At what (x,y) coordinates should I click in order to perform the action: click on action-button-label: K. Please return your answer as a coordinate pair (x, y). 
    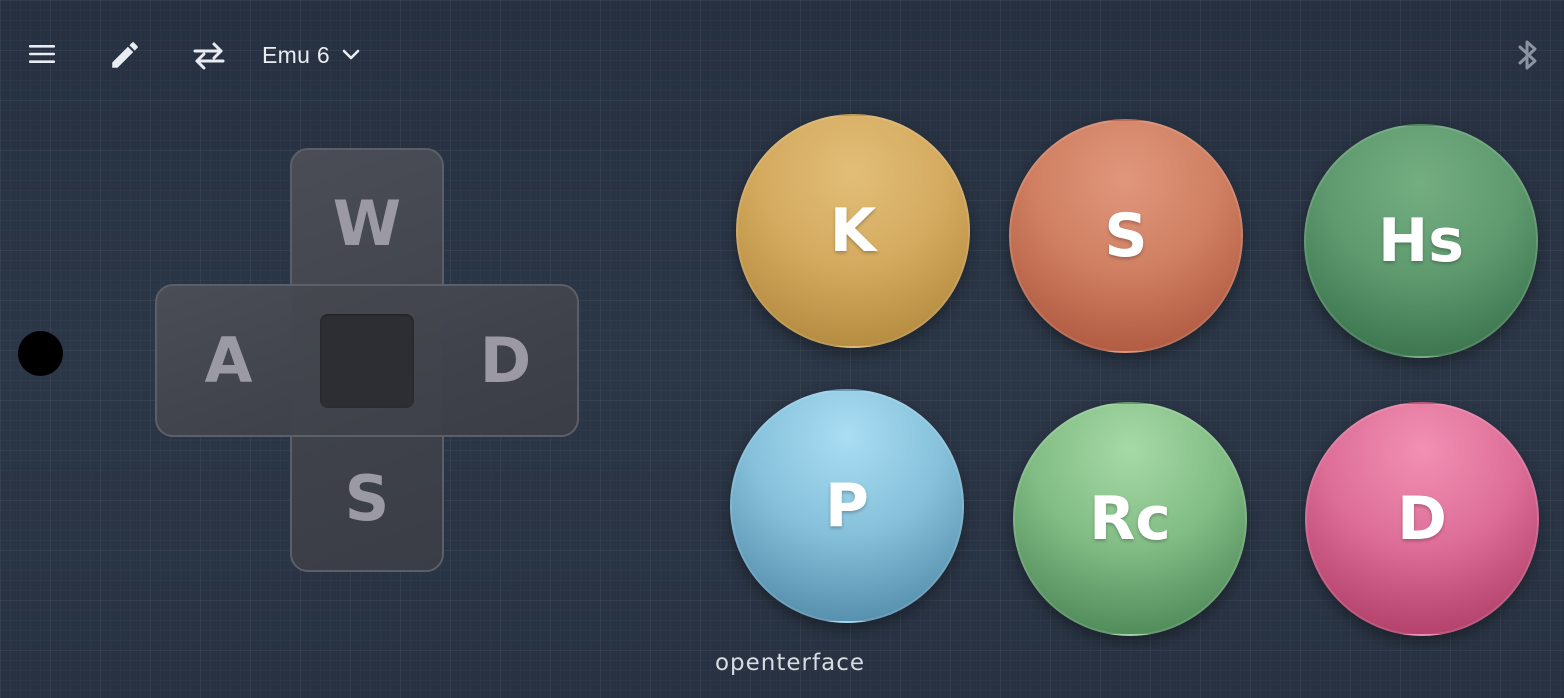
    Looking at the image, I should click on (853, 231).